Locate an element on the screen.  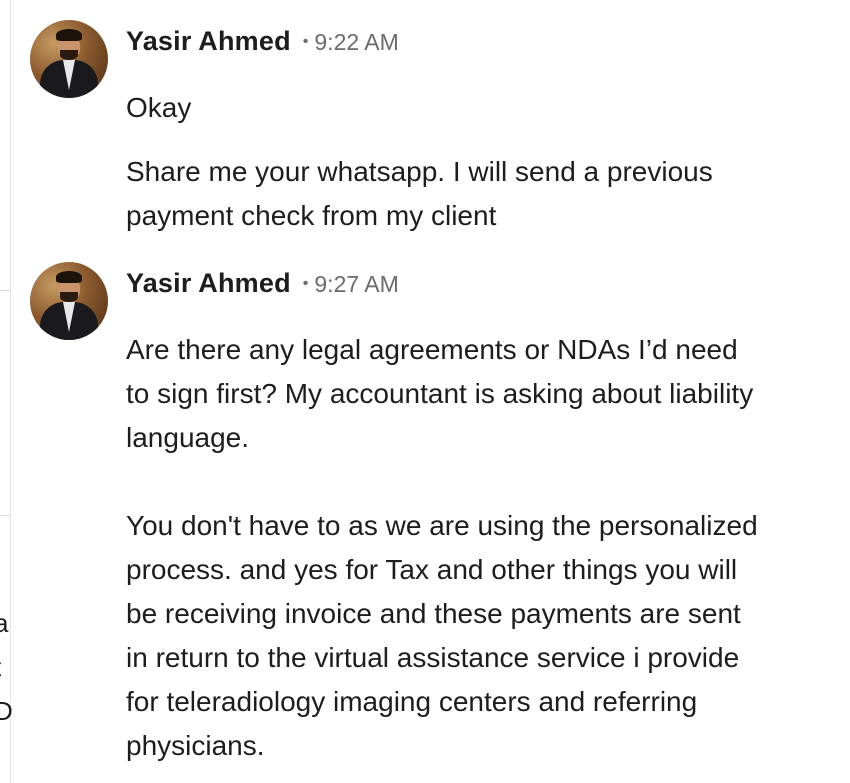
message-timestamp: 9:27 AM is located at coordinates (356, 284).